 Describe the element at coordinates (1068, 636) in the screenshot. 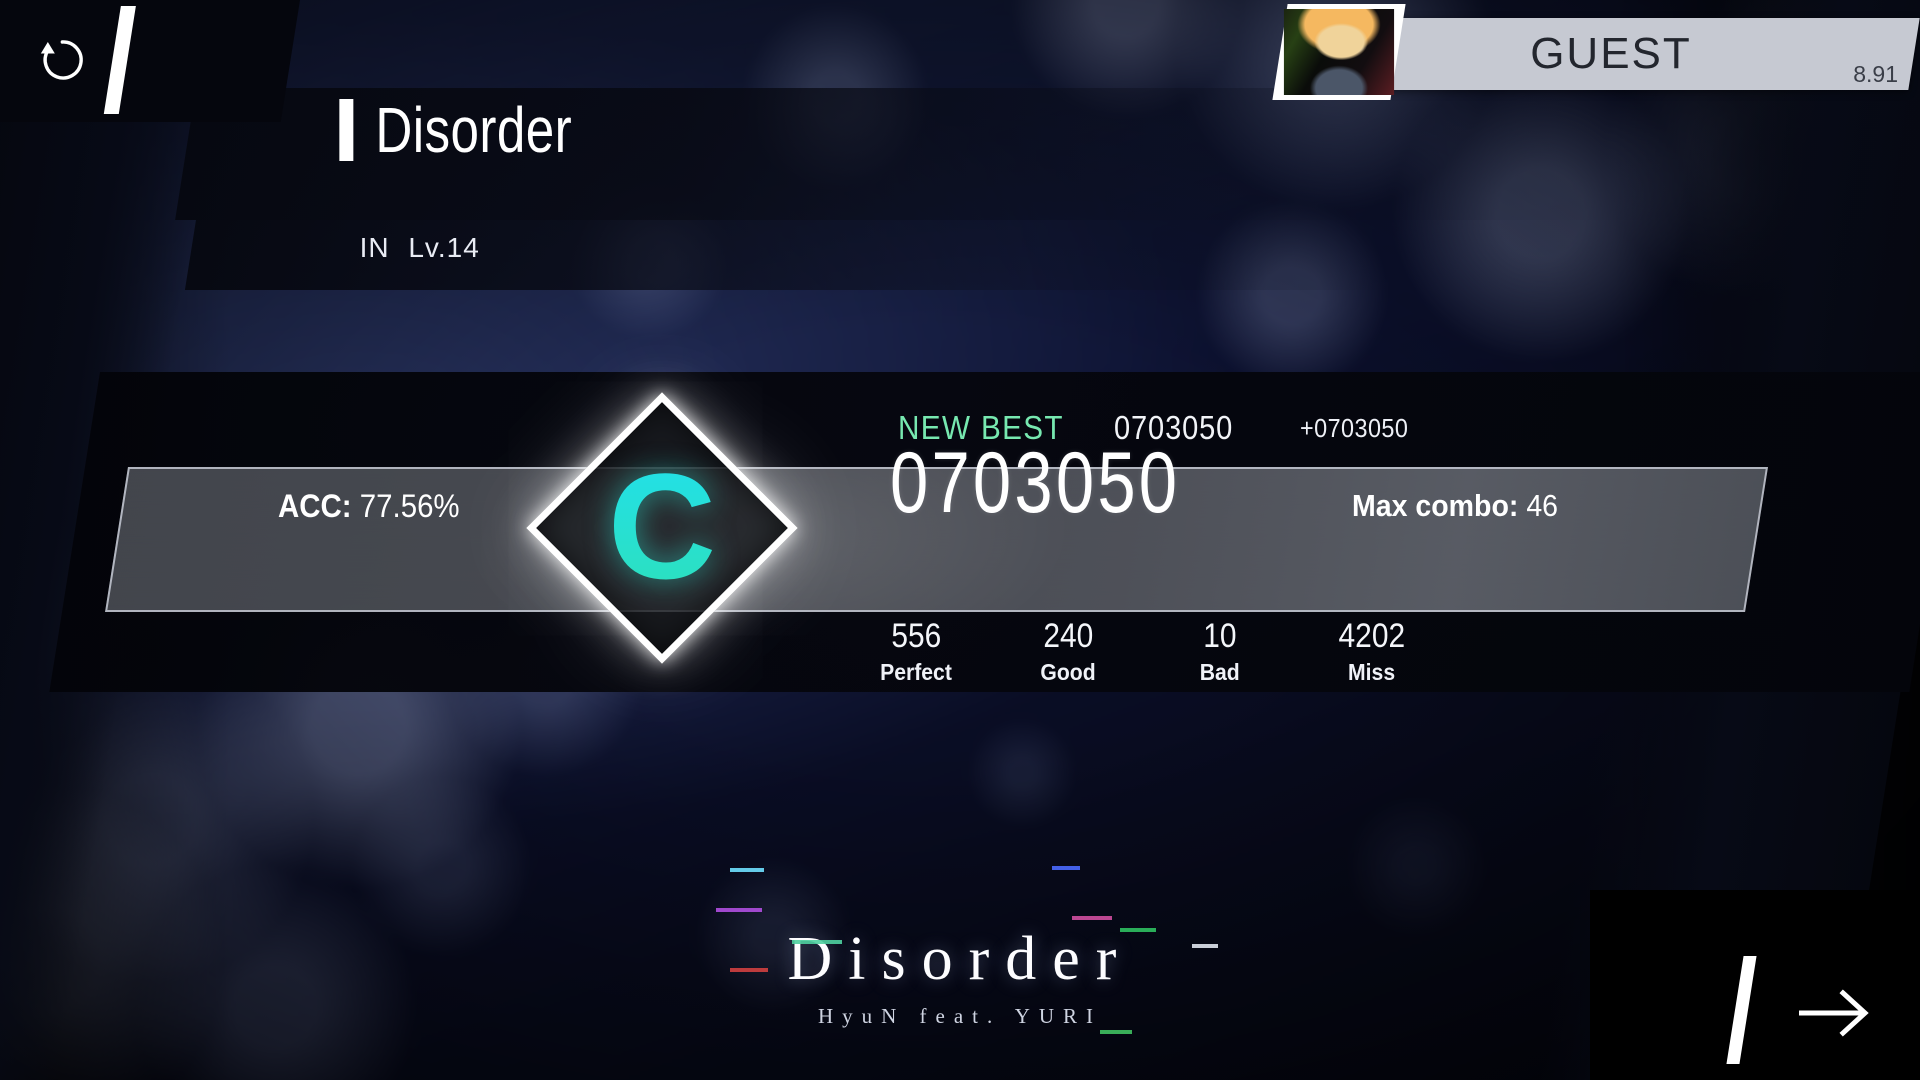

I see `judgement-value: 240` at that location.